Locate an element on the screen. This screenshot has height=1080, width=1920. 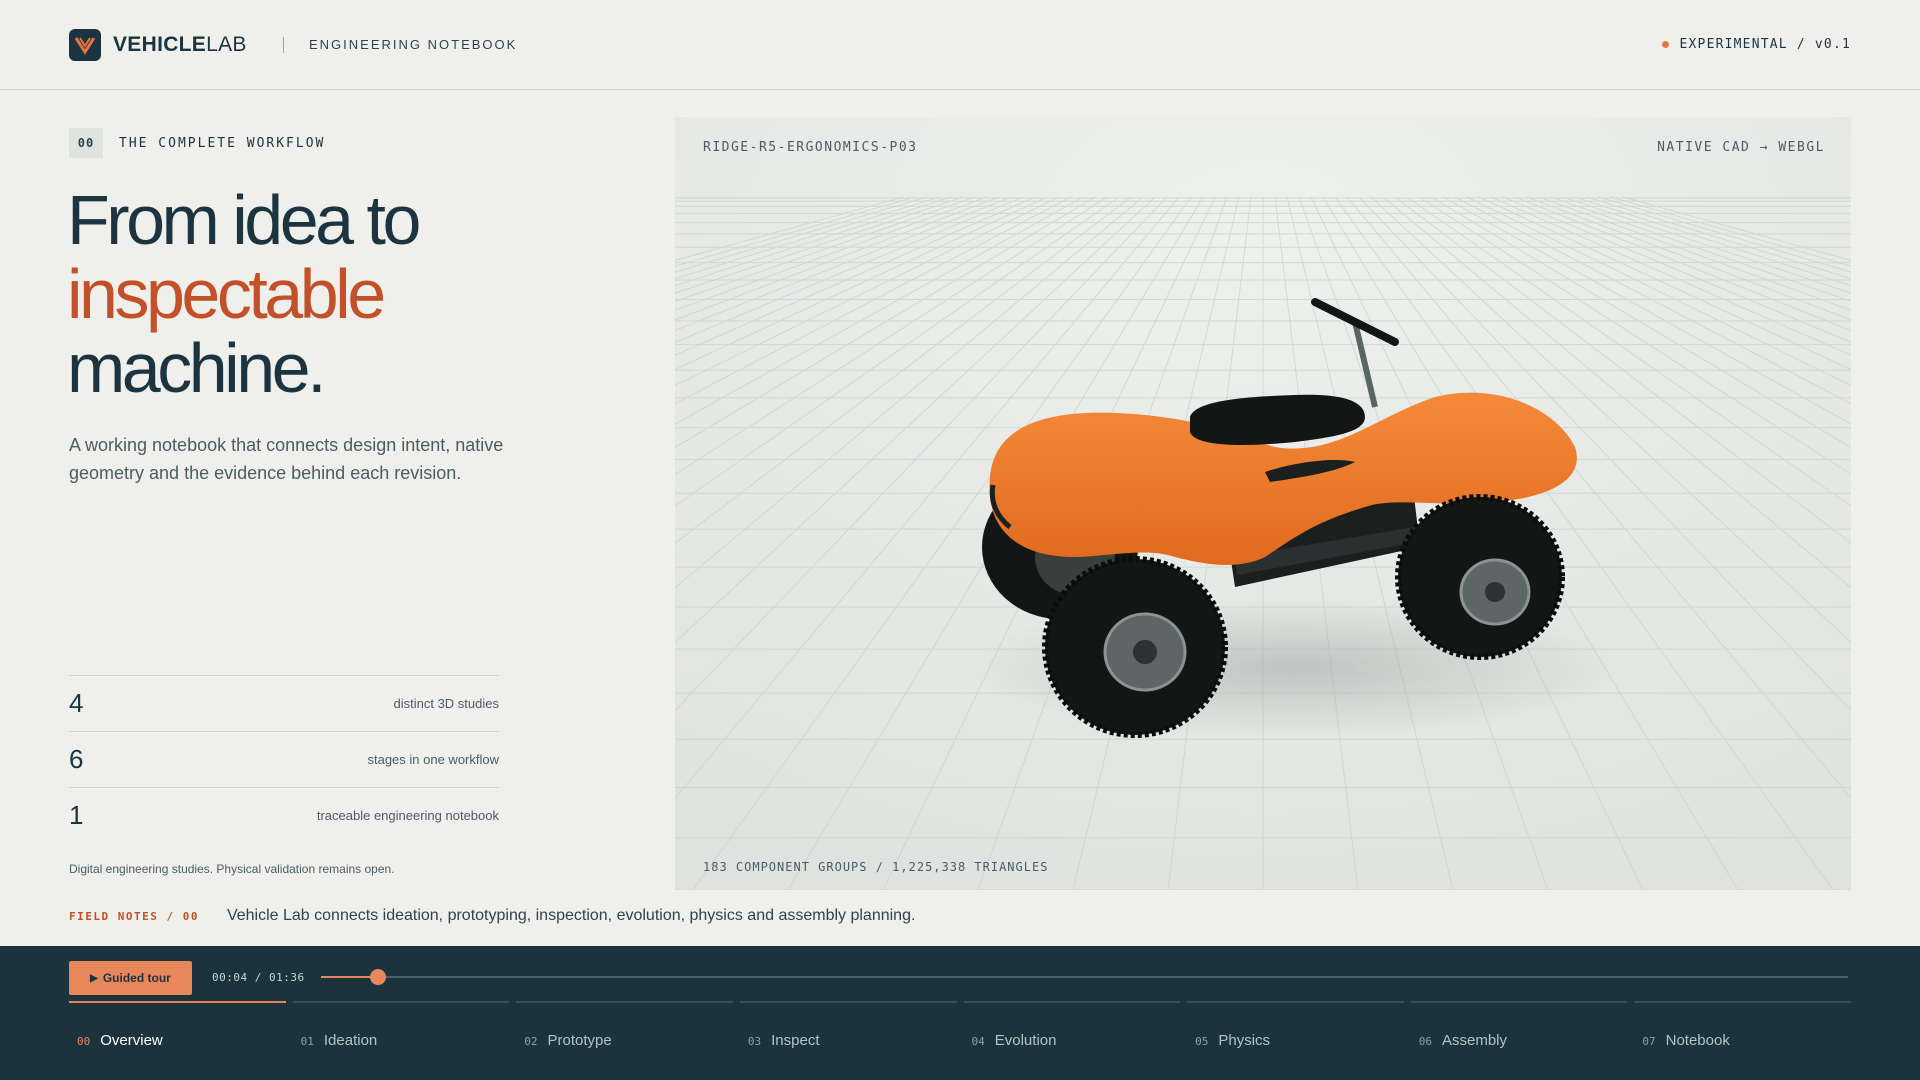
playback-time: 00:04 / 01:36 is located at coordinates (258, 977).